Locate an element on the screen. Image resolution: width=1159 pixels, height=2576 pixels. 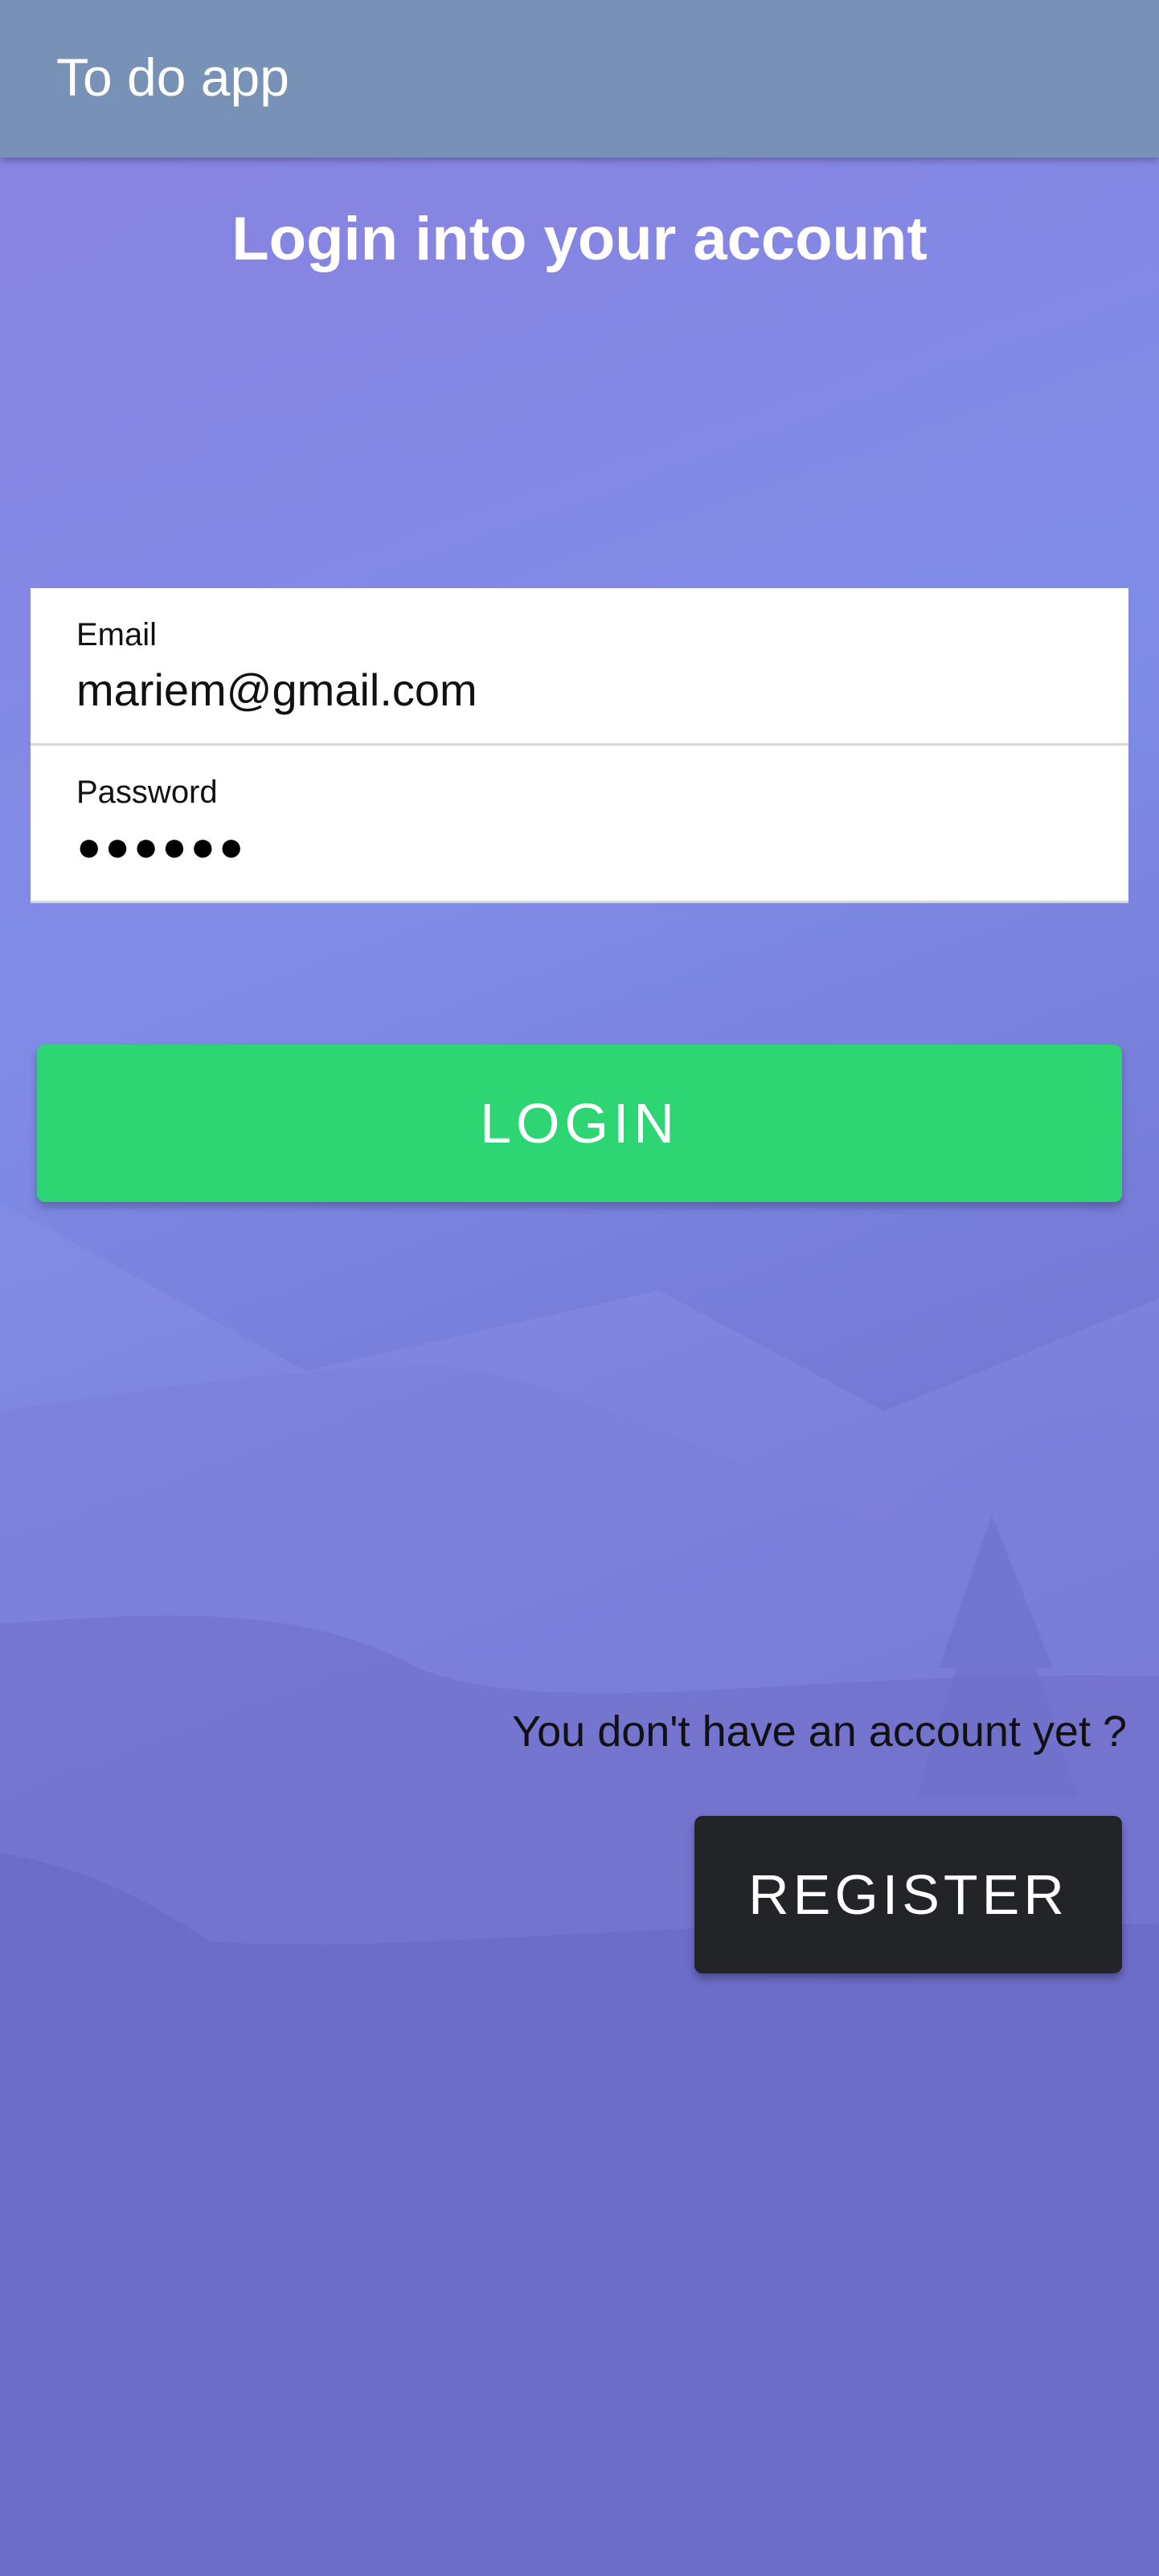
register-prompt-text: You don't have an account yet ? is located at coordinates (820, 1731).